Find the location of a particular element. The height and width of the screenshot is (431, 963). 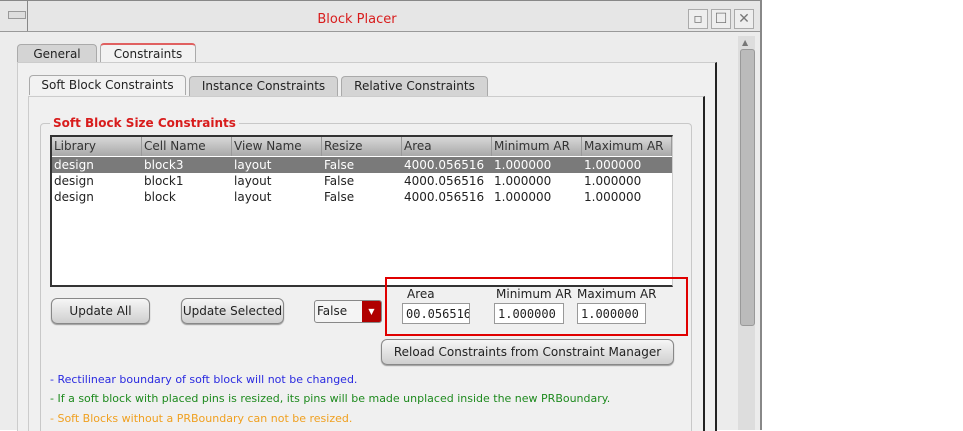

tab-constraints: Constraints is located at coordinates (148, 53).